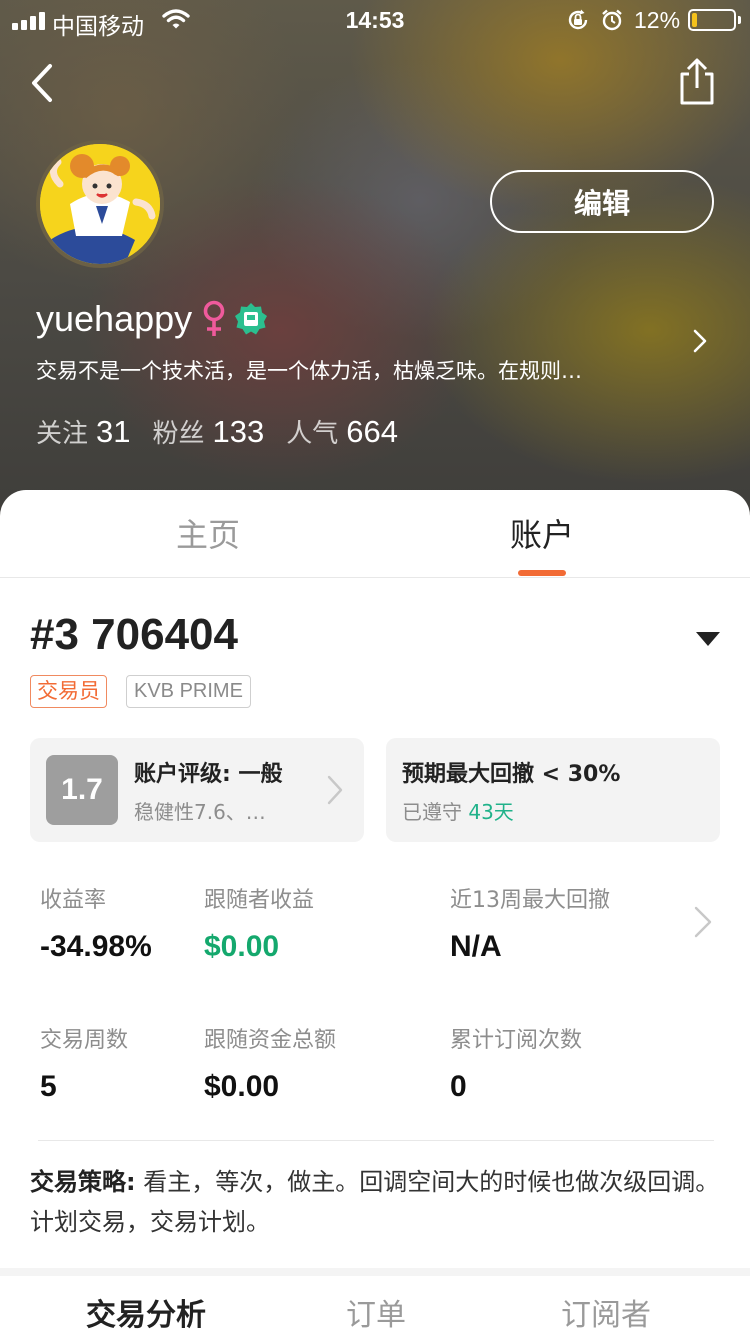 This screenshot has width=750, height=1334. Describe the element at coordinates (375, 534) in the screenshot. I see `profile-tabs: 主页 账户` at that location.